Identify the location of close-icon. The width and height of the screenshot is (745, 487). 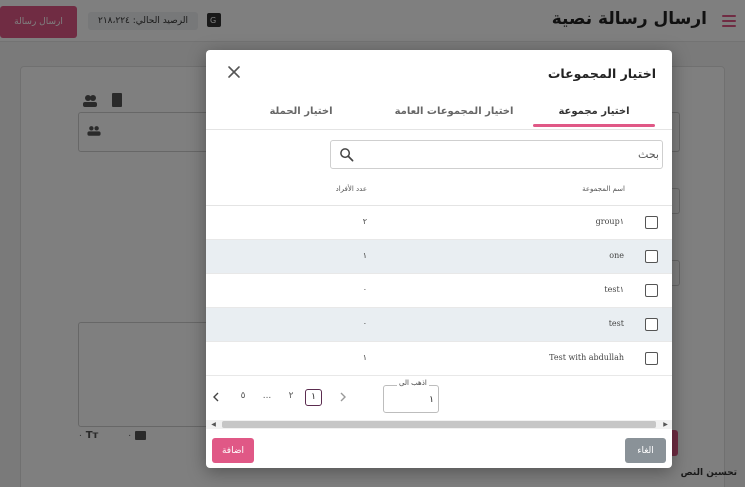
(234, 72).